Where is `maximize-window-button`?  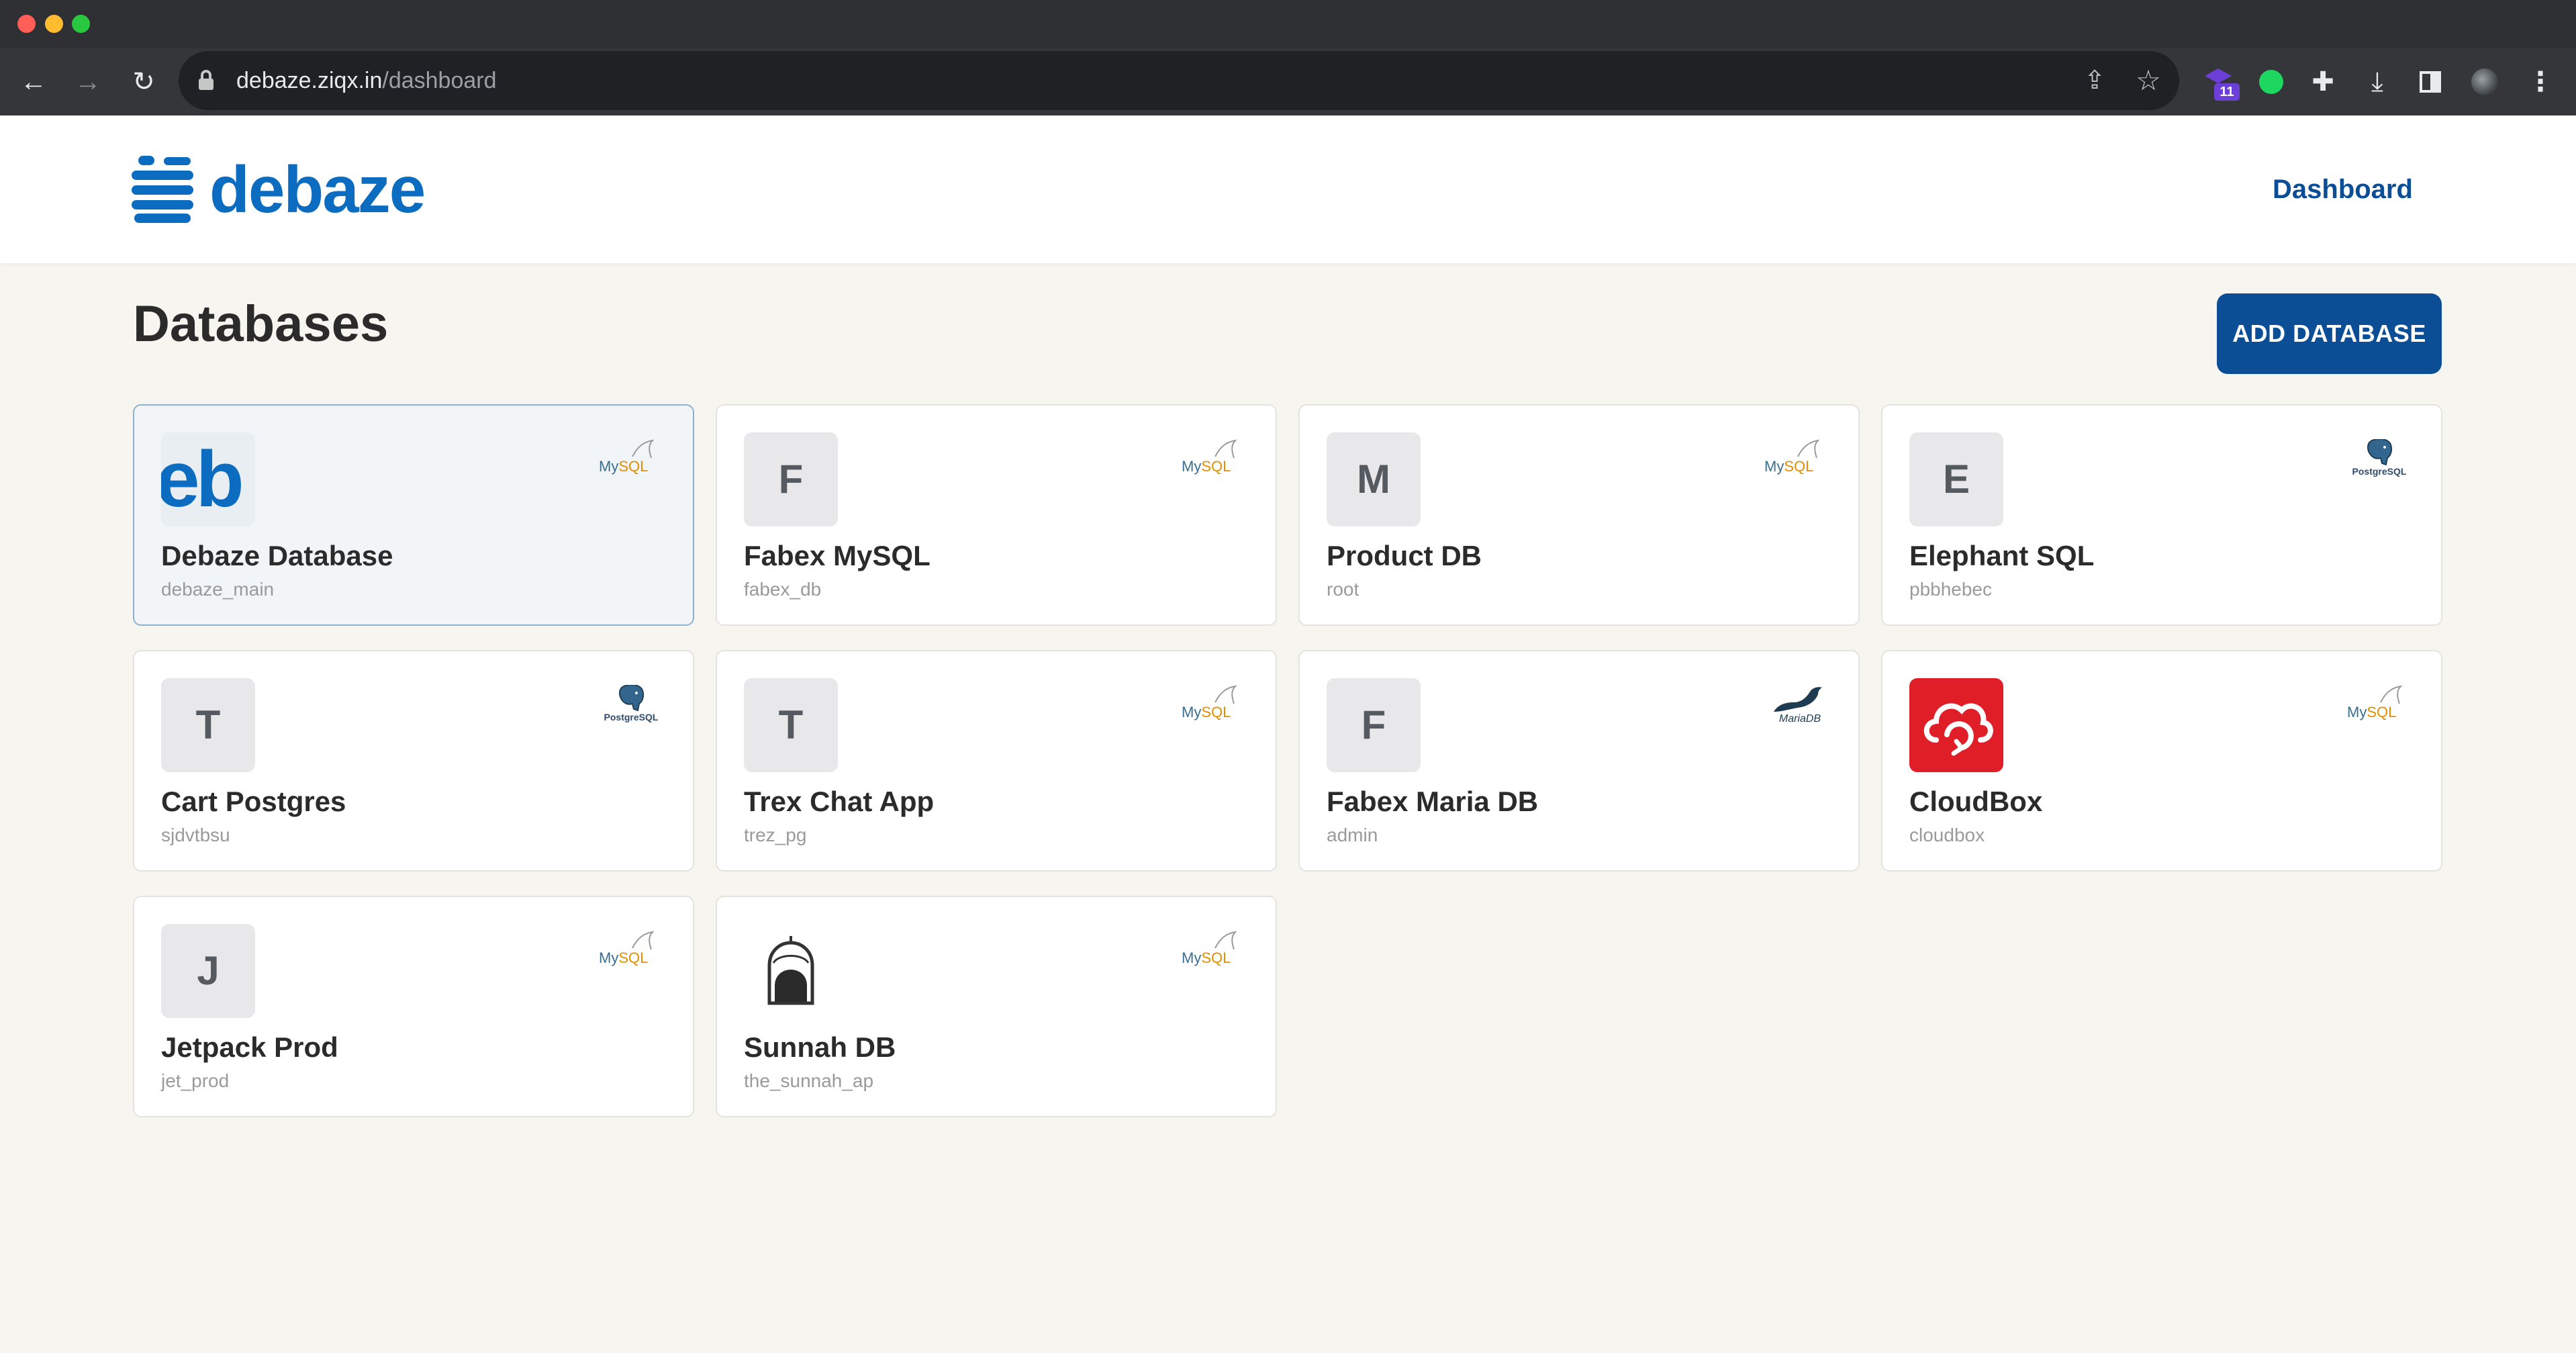
maximize-window-button is located at coordinates (81, 24).